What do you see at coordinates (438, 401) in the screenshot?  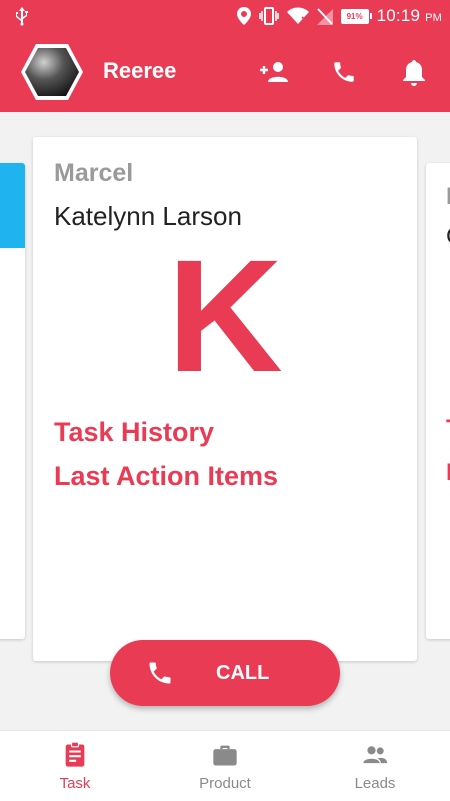 I see `next-card: I C T I` at bounding box center [438, 401].